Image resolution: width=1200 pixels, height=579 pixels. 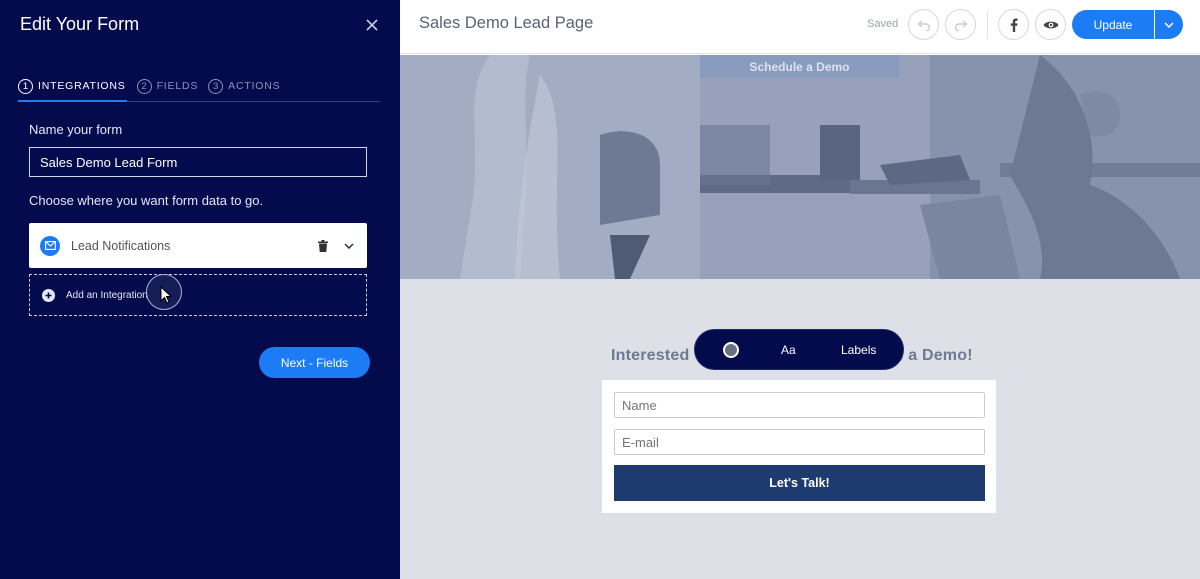 I want to click on integration-label: Lead Notifications, so click(x=121, y=245).